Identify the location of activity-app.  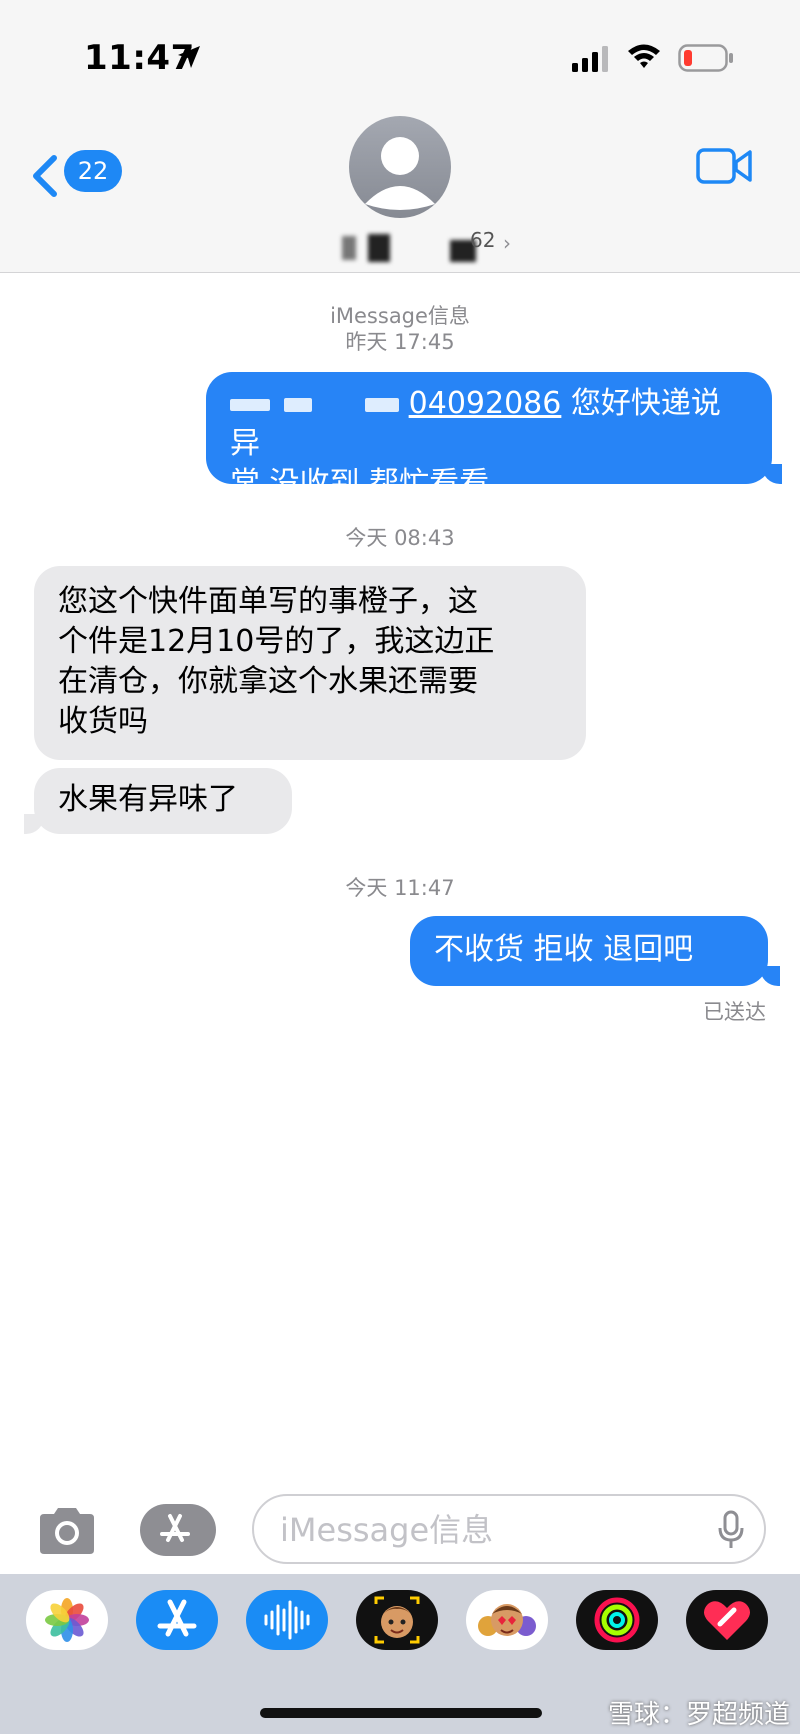
(617, 1620).